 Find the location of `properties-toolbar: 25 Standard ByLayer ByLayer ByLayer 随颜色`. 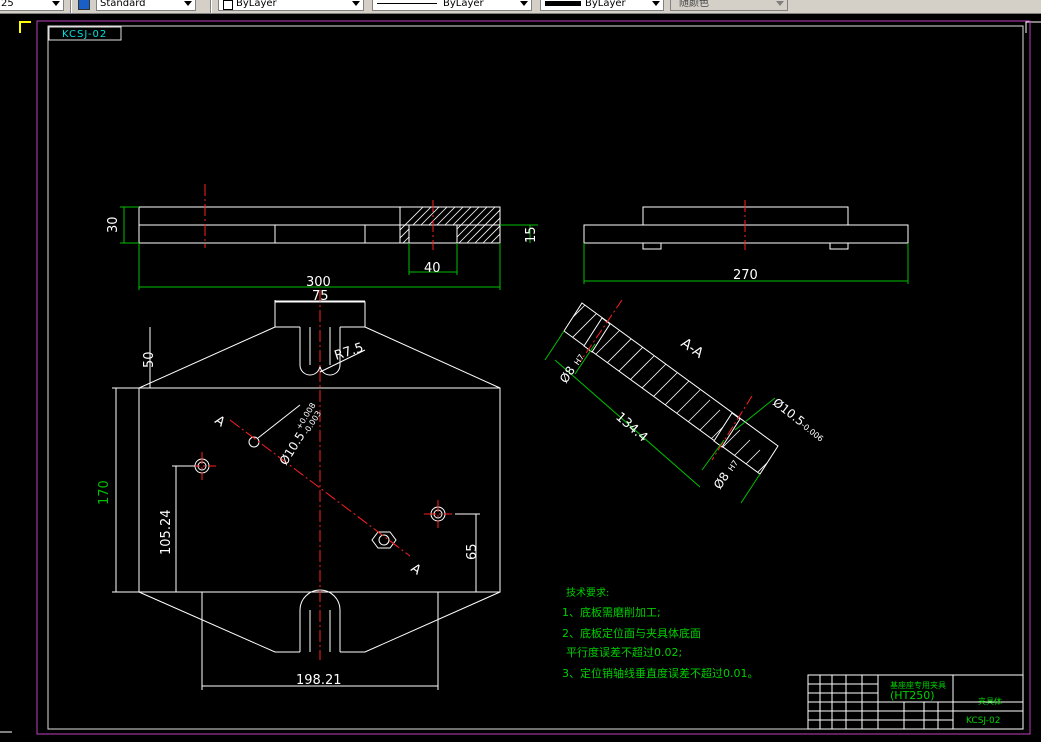

properties-toolbar: 25 Standard ByLayer ByLayer ByLayer 随颜色 is located at coordinates (520, 7).